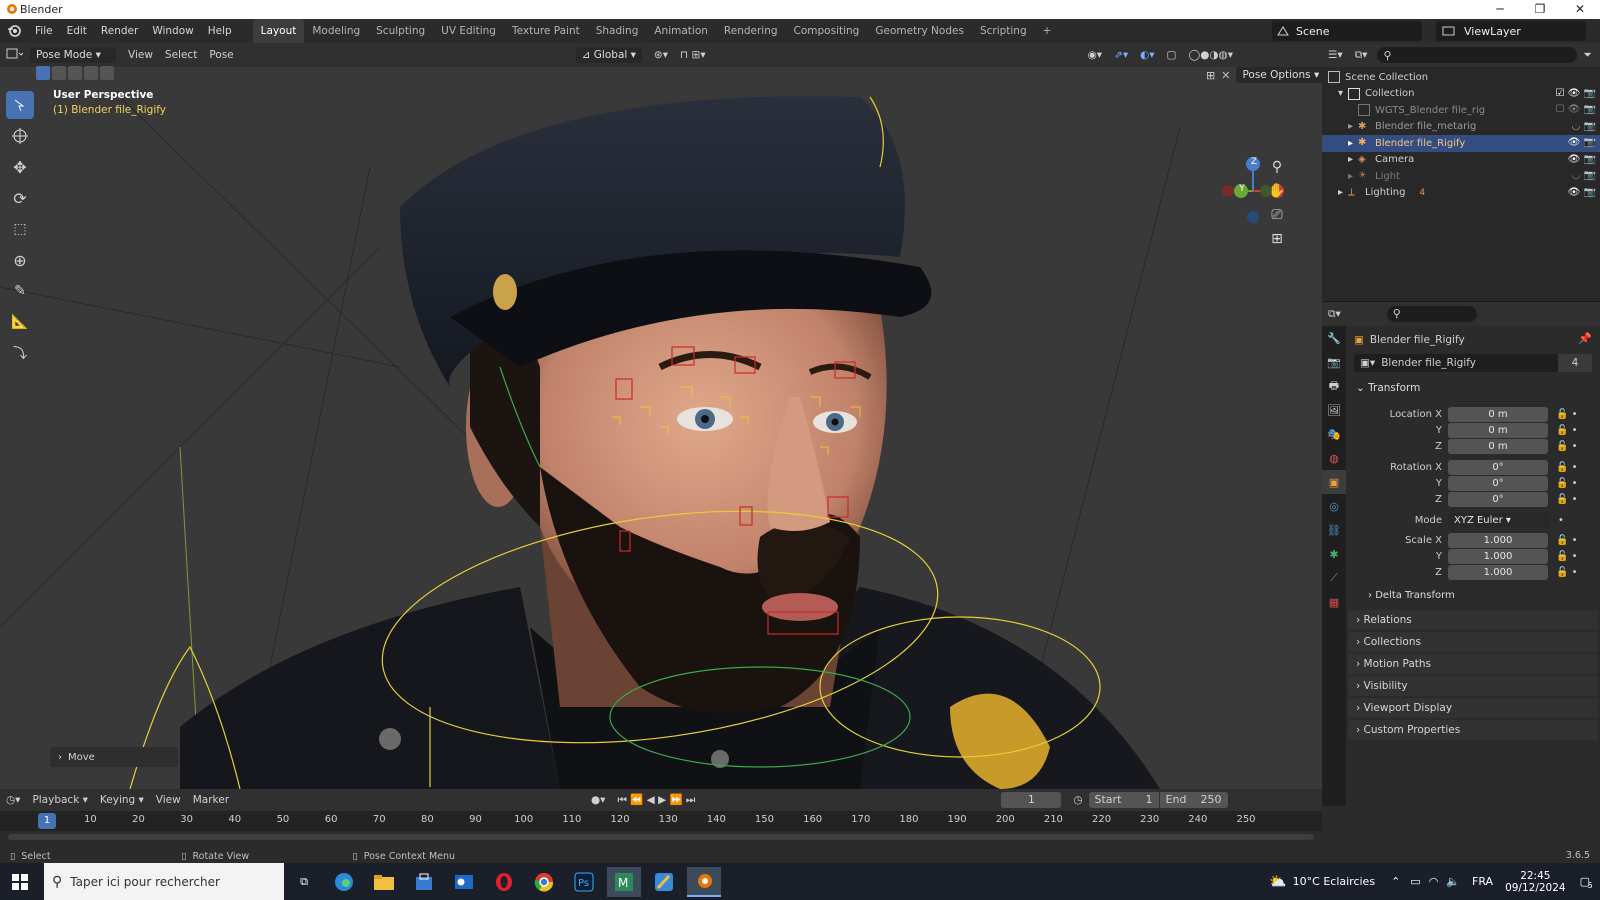 The image size is (1600, 900). I want to click on shading-modes-icon: ◯●◑◍▾, so click(1210, 55).